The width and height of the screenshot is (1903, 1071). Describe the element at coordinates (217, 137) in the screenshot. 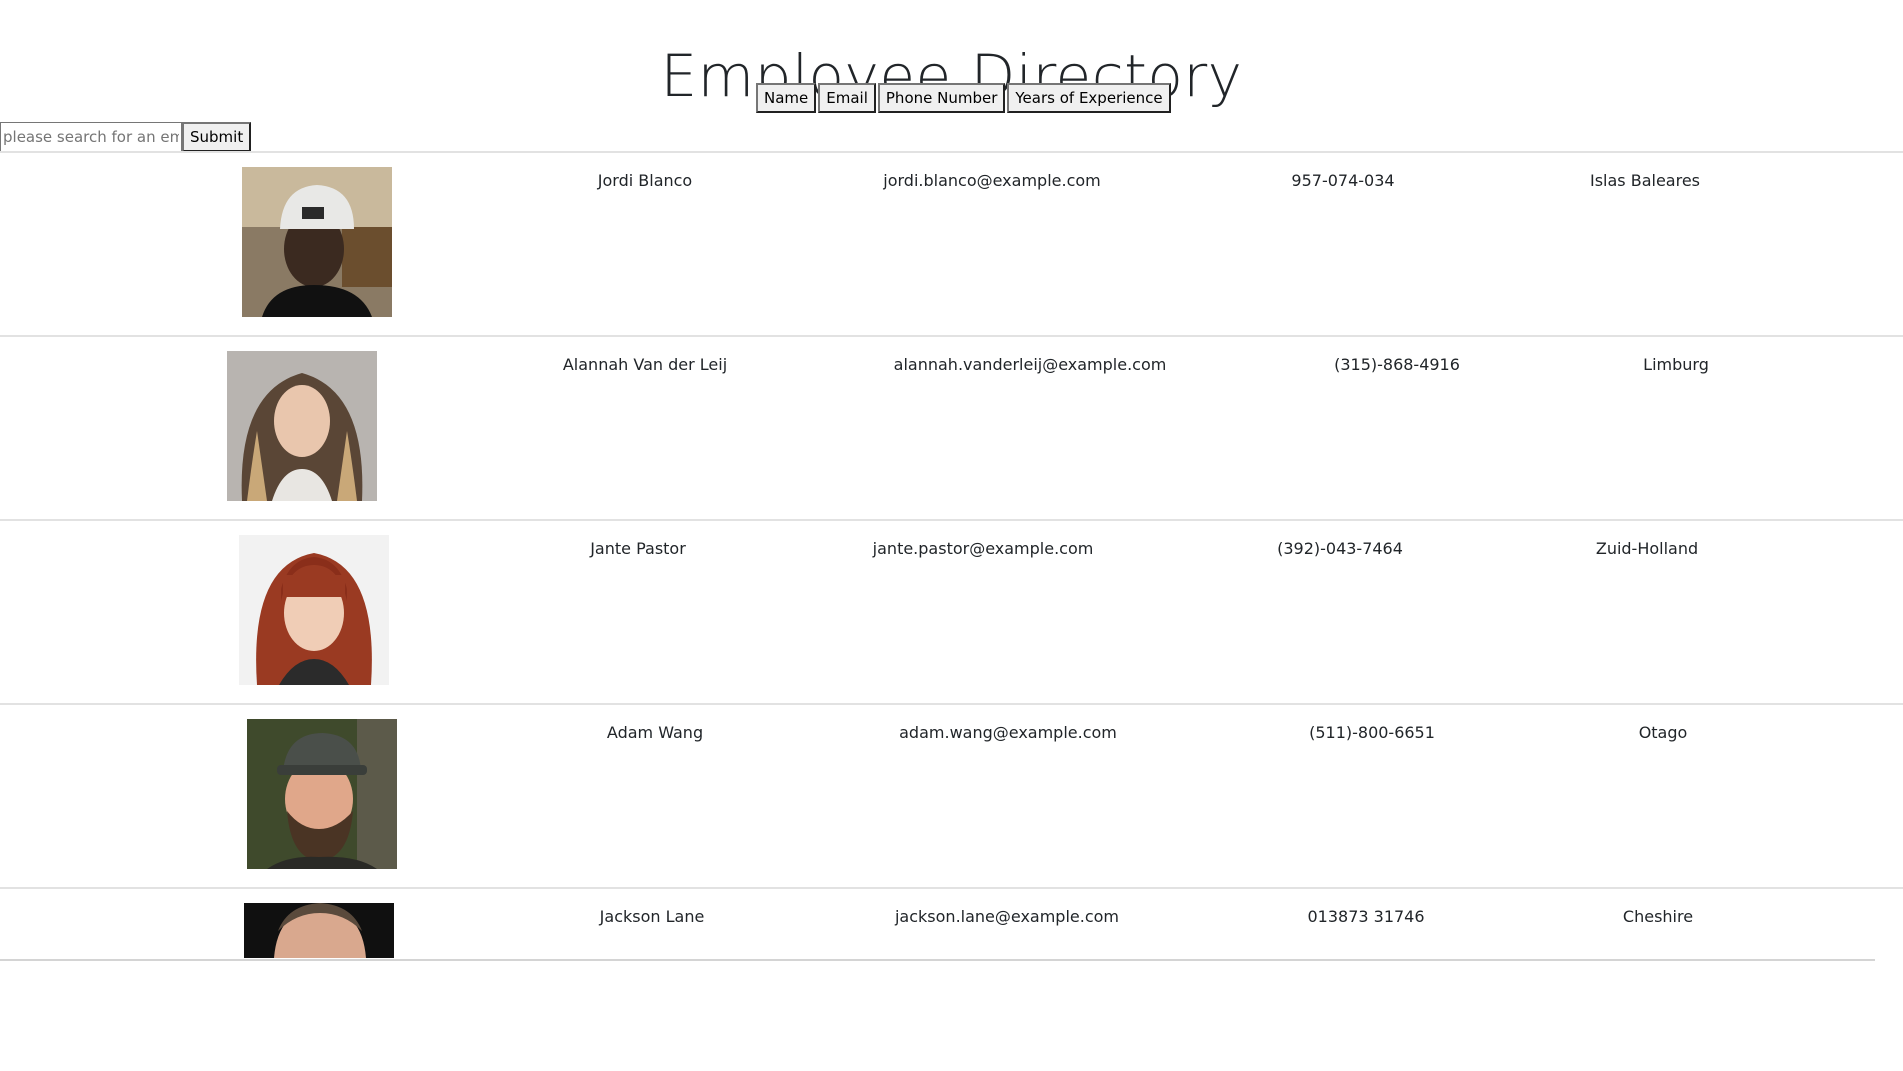

I see `submit-button: Submit` at that location.